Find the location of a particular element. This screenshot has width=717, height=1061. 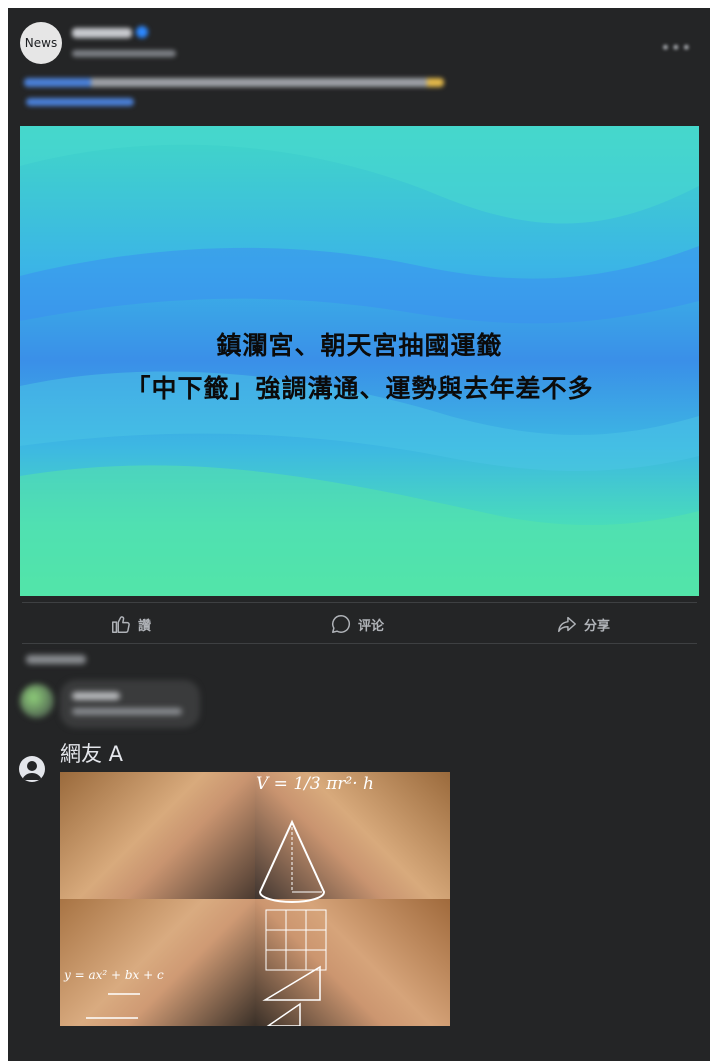

hero-title-line1: 鎮瀾宮、朝天宮抽國運籤 is located at coordinates (359, 345).